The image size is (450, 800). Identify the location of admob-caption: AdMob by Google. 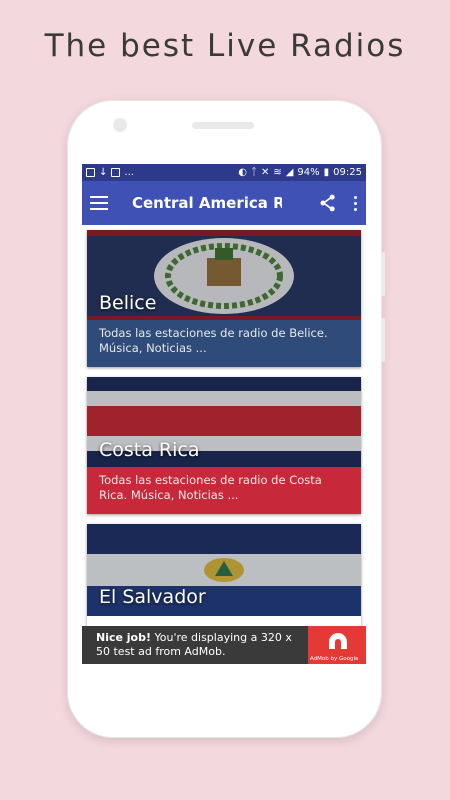
(334, 659).